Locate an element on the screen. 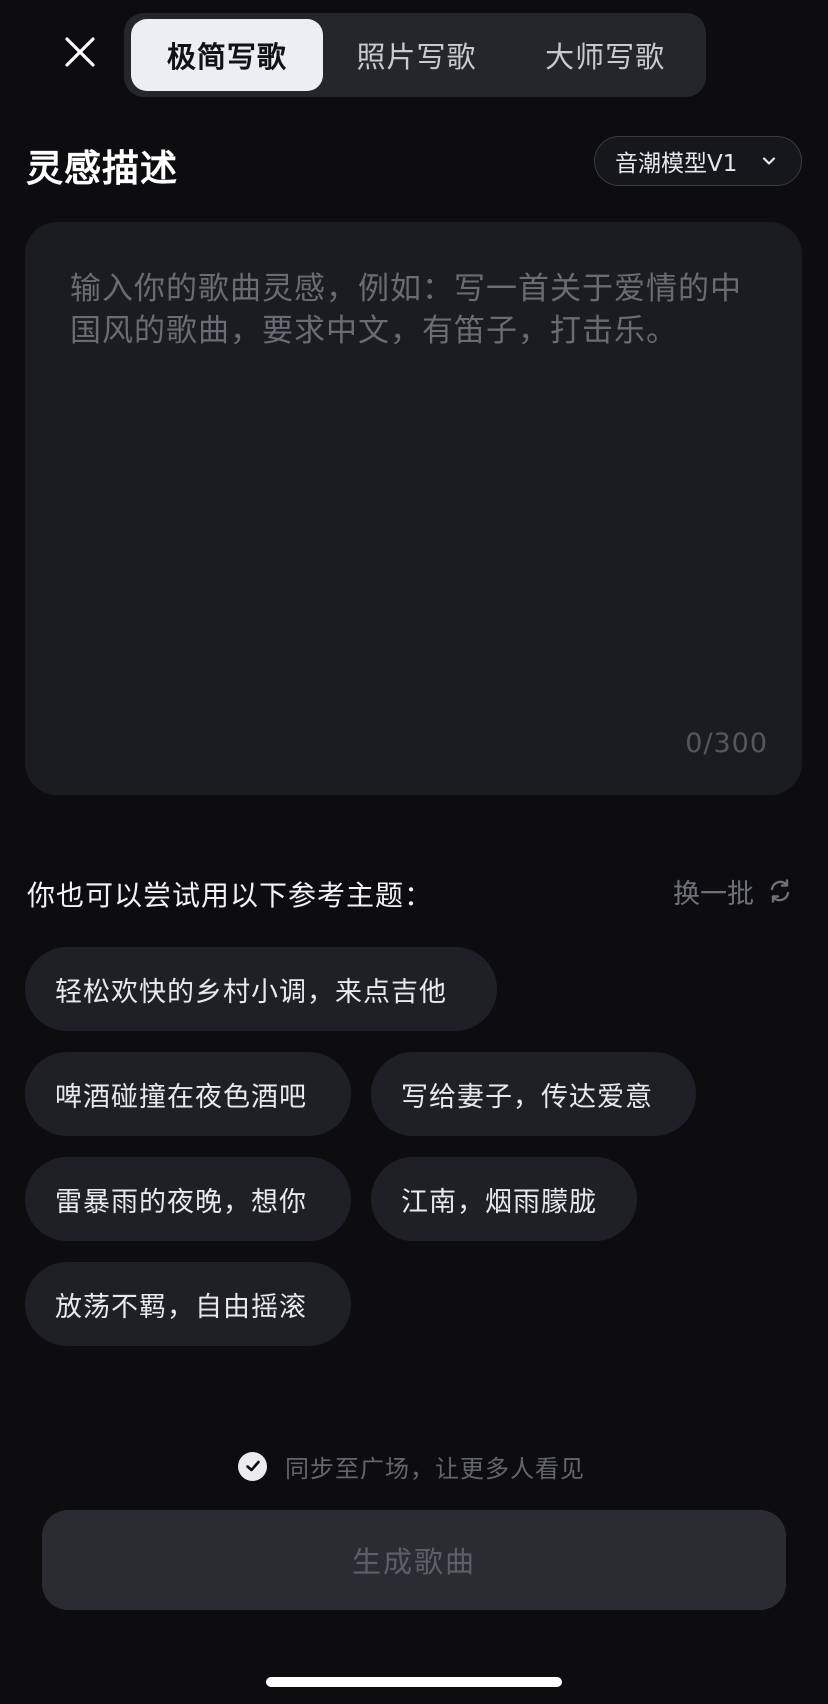  chevron-down-icon is located at coordinates (769, 161).